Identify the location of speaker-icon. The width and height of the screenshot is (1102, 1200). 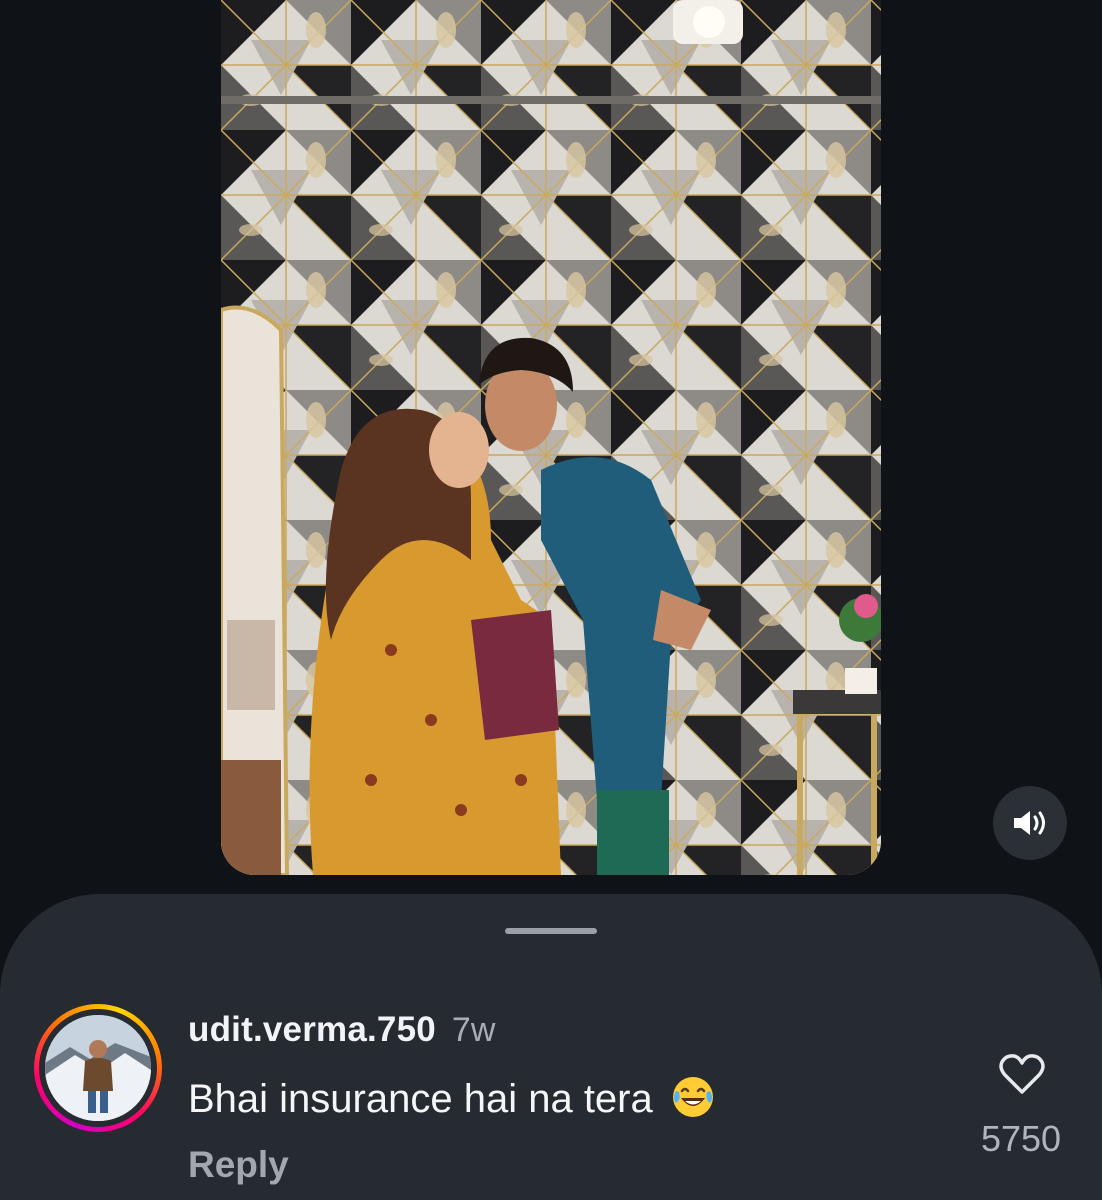
(1029, 823).